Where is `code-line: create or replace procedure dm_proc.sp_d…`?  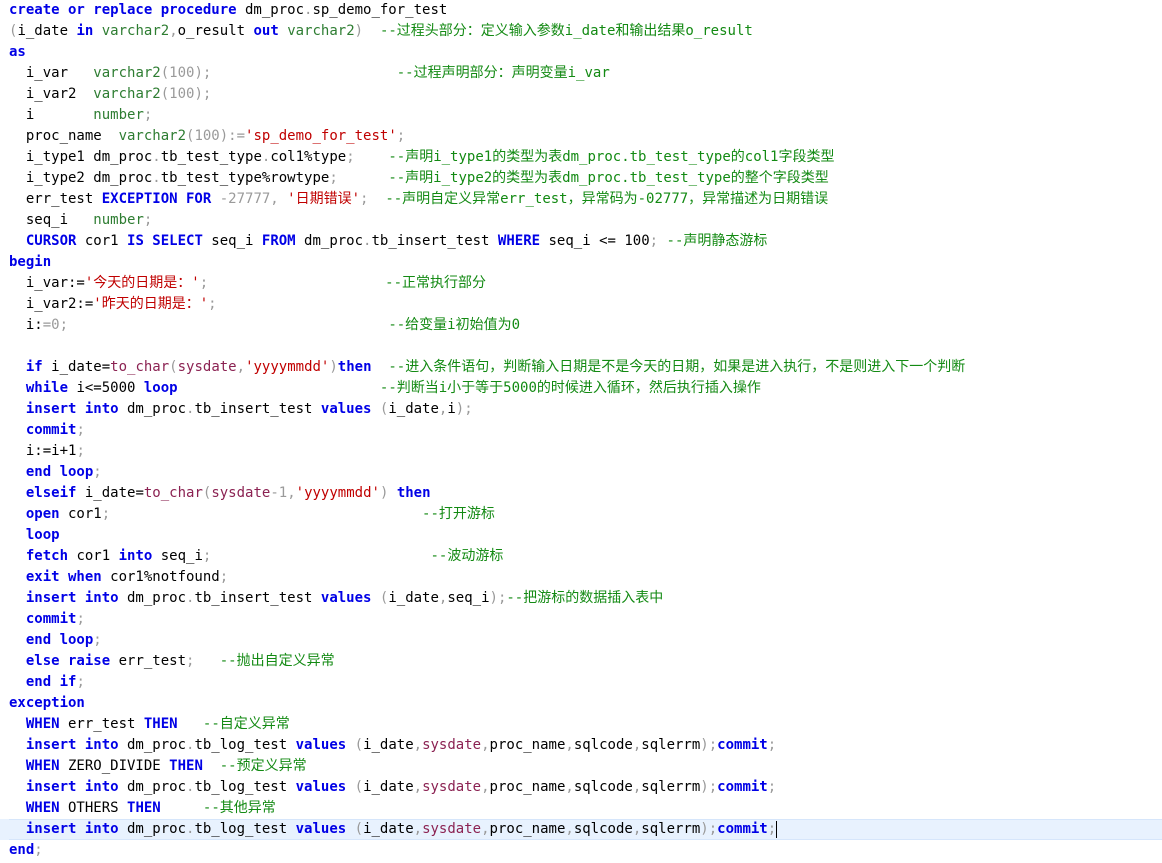
code-line: create or replace procedure dm_proc.sp_d… is located at coordinates (581, 10).